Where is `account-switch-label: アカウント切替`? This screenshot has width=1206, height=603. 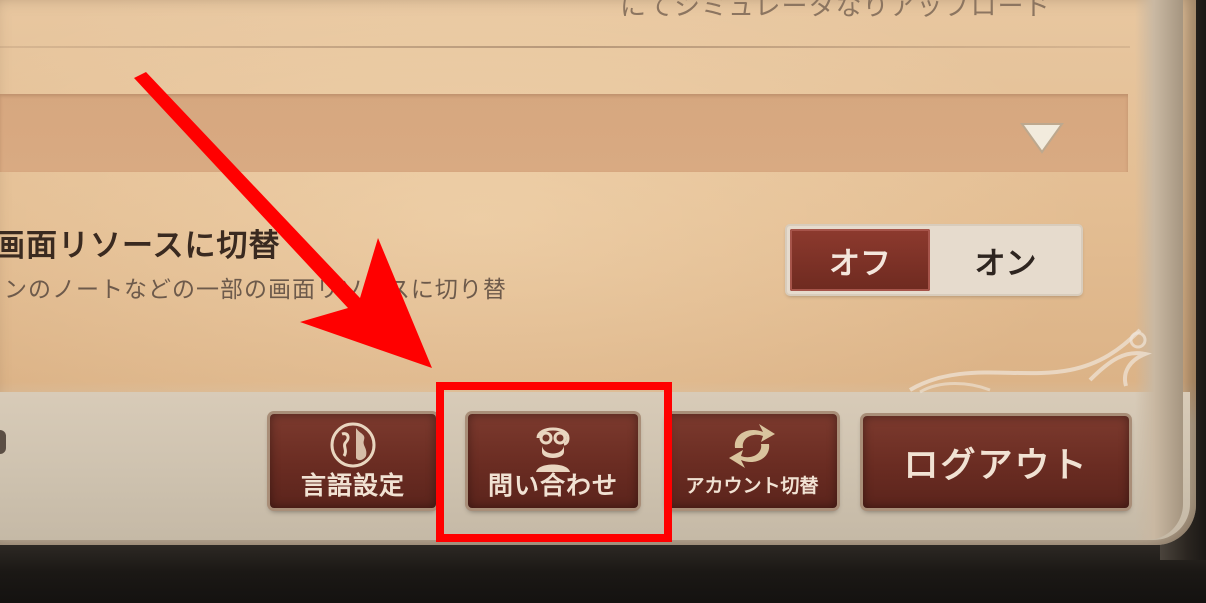
account-switch-label: アカウント切替 is located at coordinates (752, 486).